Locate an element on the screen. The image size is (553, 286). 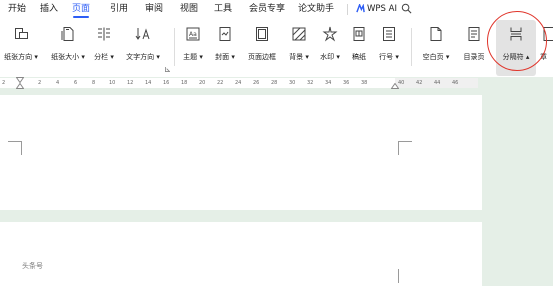
cover-icon is located at coordinates (225, 34).